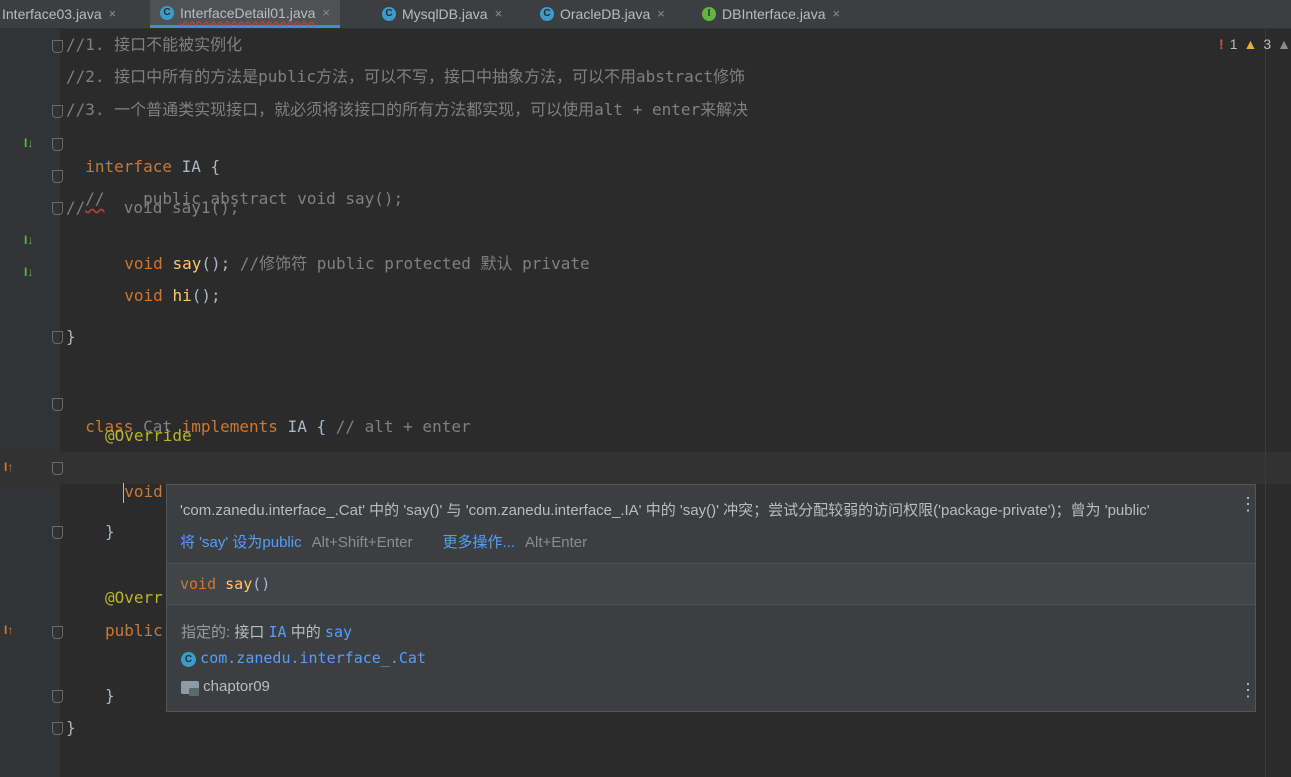 This screenshot has width=1291, height=777. Describe the element at coordinates (208, 632) in the screenshot. I see `specified-label: 指定的:` at that location.